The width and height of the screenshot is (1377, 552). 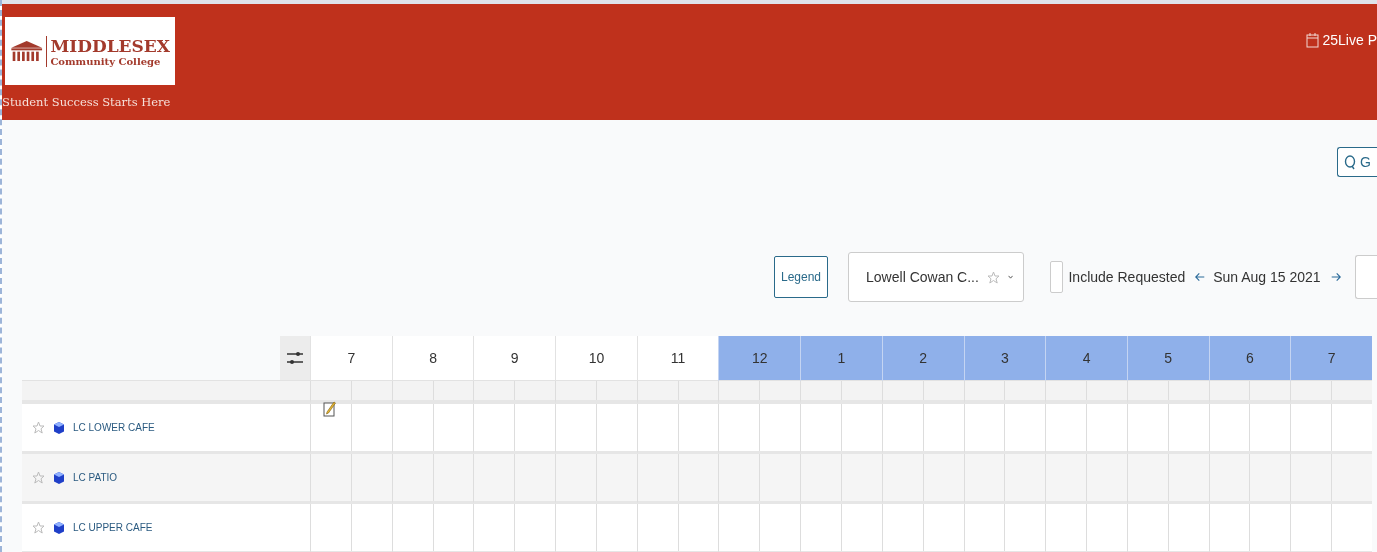 I want to click on hour-heading: 10, so click(x=596, y=358).